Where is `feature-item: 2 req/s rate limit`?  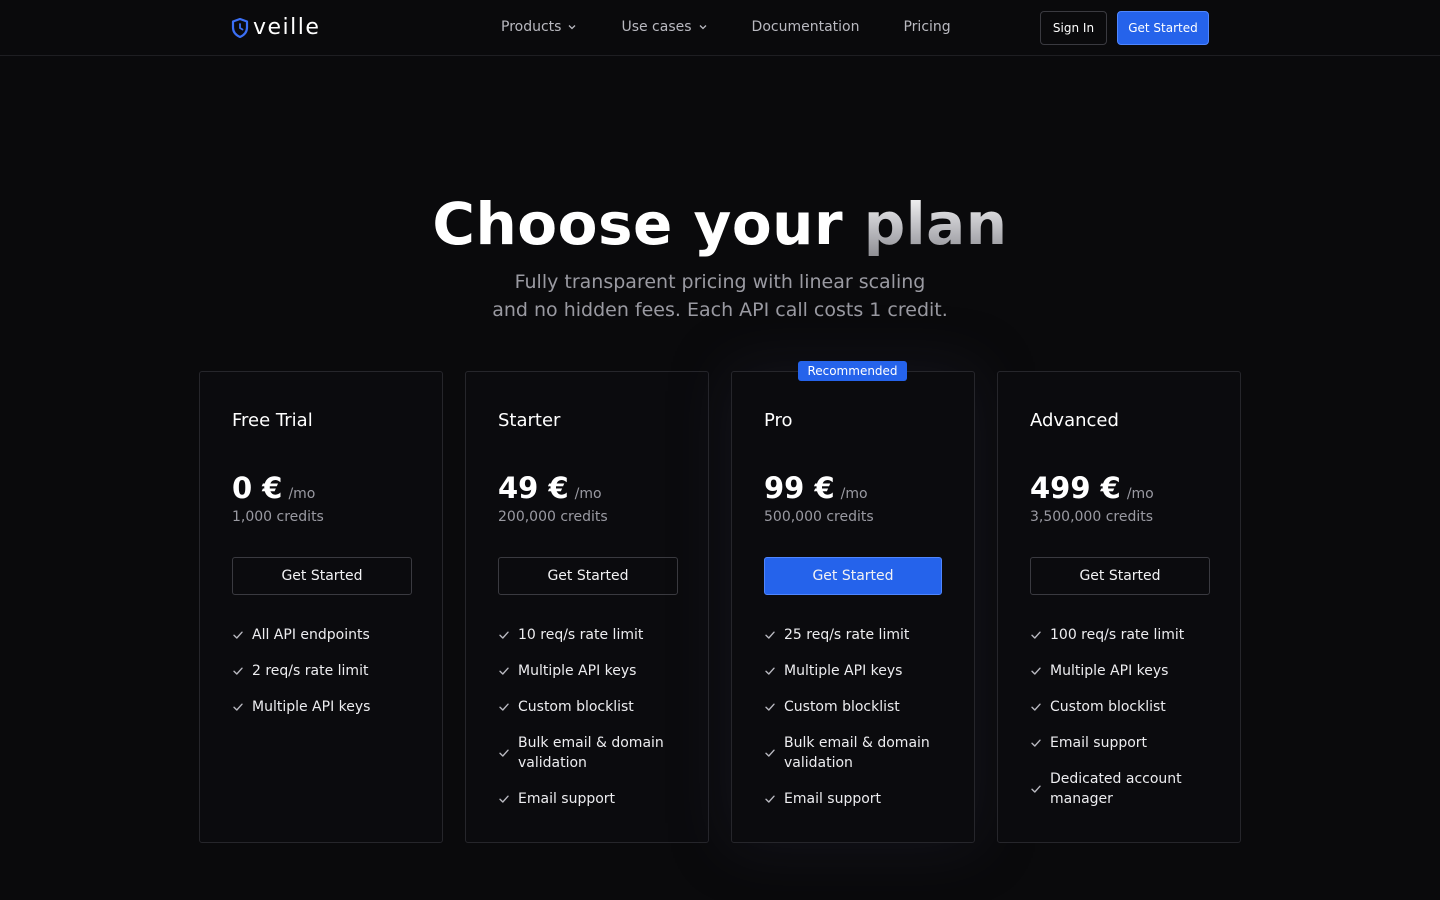
feature-item: 2 req/s rate limit is located at coordinates (321, 671).